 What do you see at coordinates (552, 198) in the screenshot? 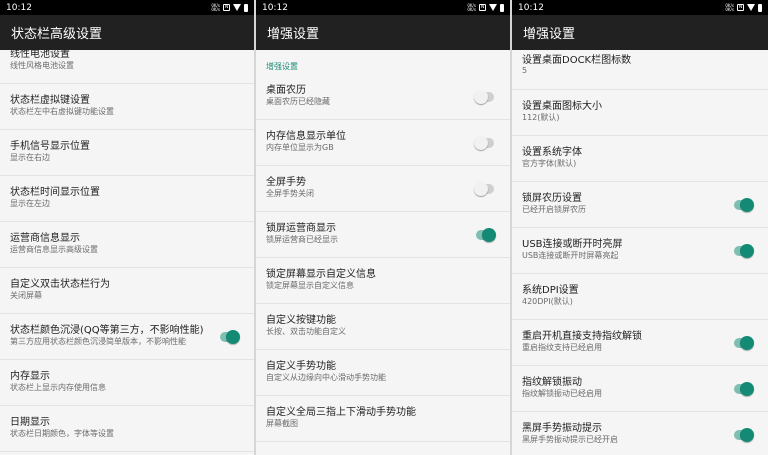
I see `item-title: 锁屏农历设置` at bounding box center [552, 198].